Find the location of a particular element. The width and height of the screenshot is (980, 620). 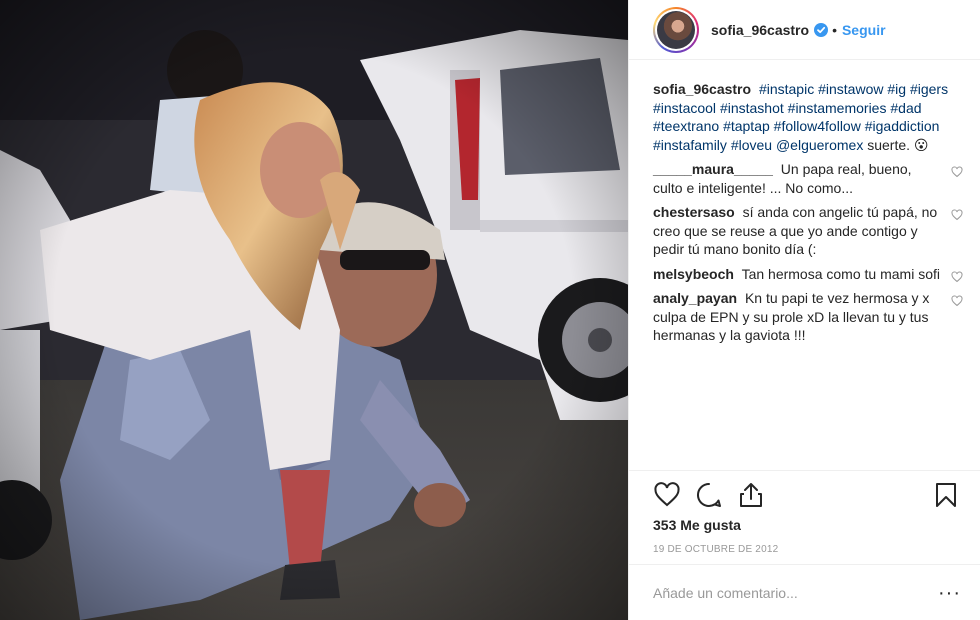

hashtag: #loveu is located at coordinates (751, 145).